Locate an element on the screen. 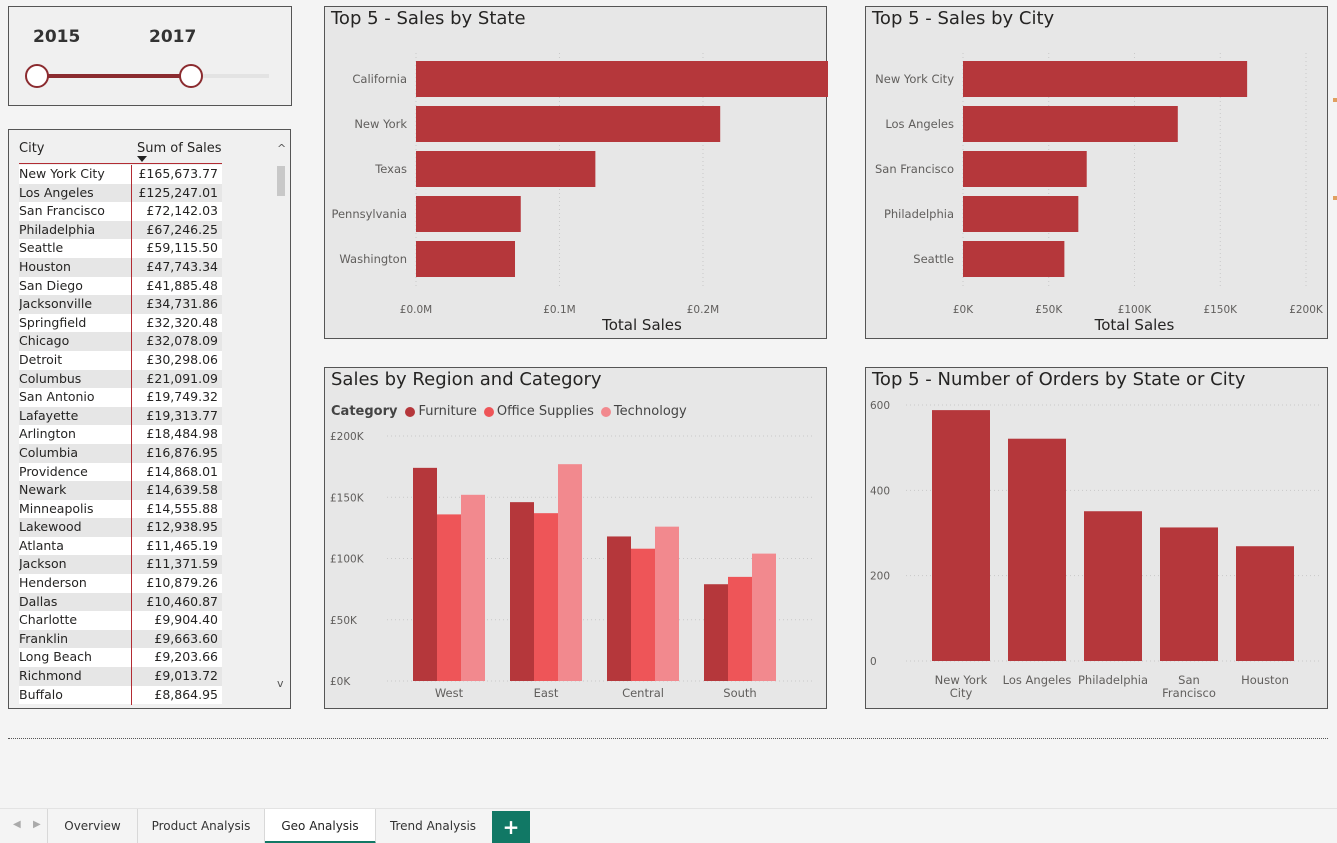 The width and height of the screenshot is (1337, 843). table-row: Dallas £10,460.87 is located at coordinates (120, 602).